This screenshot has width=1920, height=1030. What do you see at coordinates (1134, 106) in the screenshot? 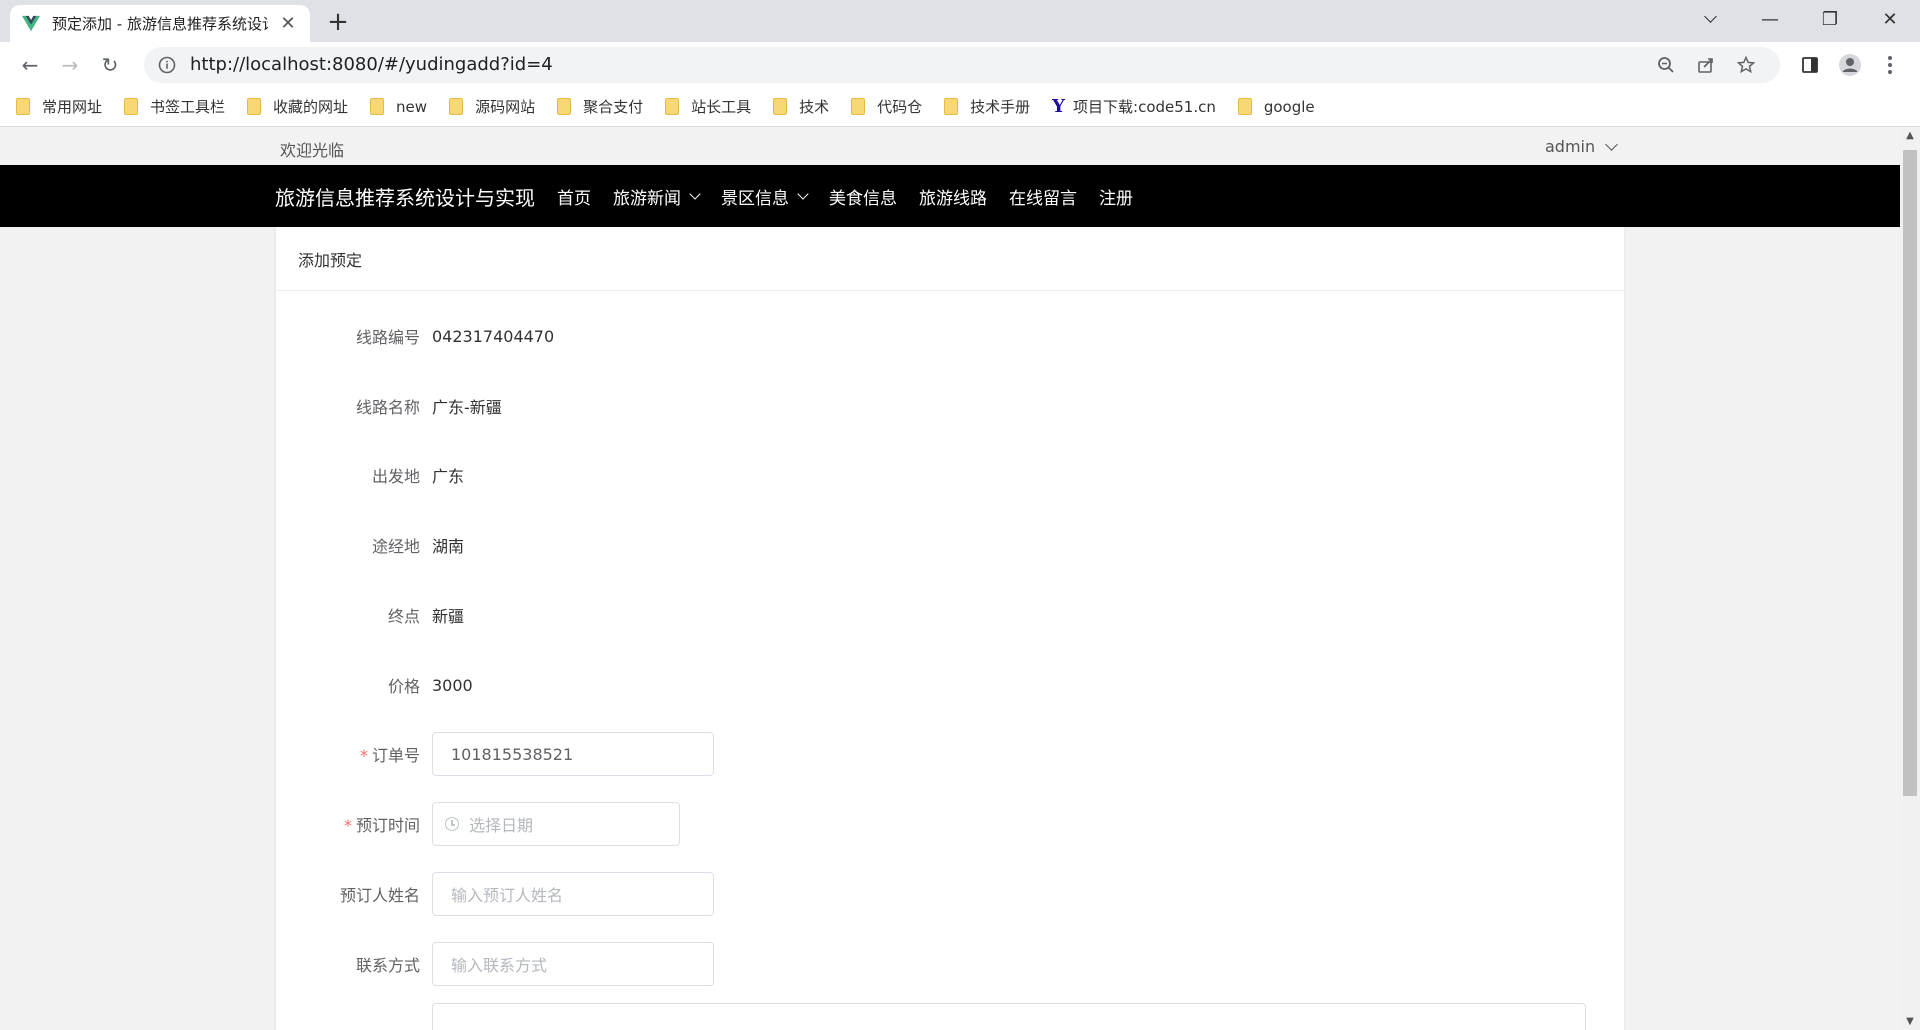
I see `bookmark-item: Y 项目下载:code51.cn` at bounding box center [1134, 106].